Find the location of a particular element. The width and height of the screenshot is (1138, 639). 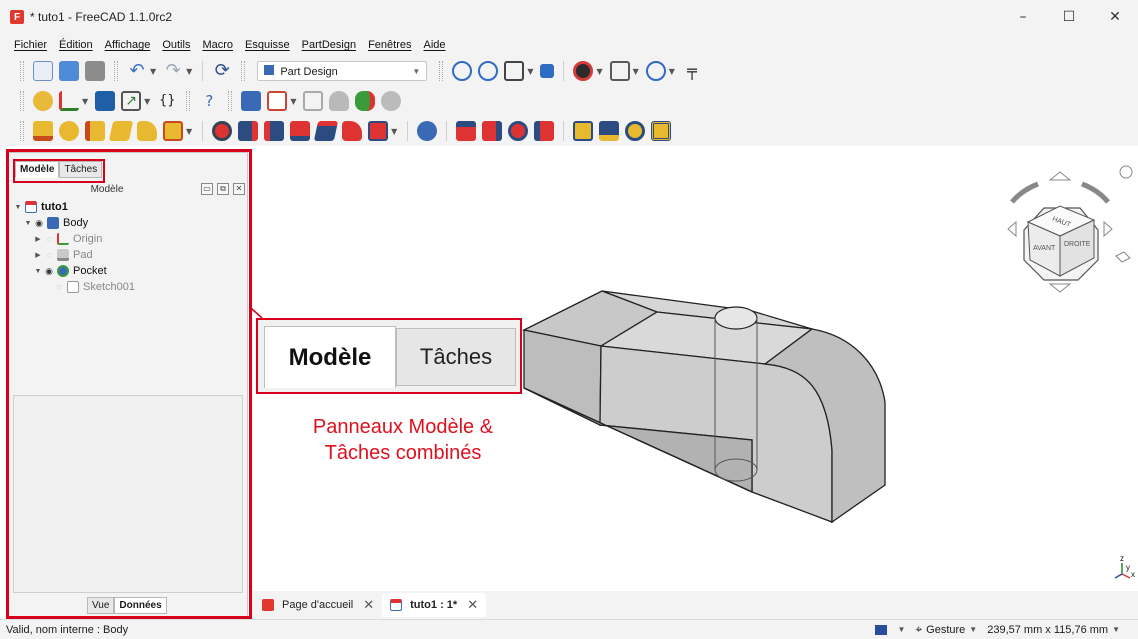

open-document-icon is located at coordinates (69, 71).